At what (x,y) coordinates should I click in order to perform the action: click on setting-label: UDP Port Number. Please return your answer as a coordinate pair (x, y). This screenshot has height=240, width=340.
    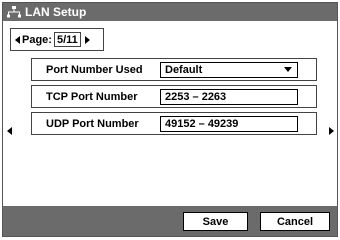
    Looking at the image, I should click on (92, 123).